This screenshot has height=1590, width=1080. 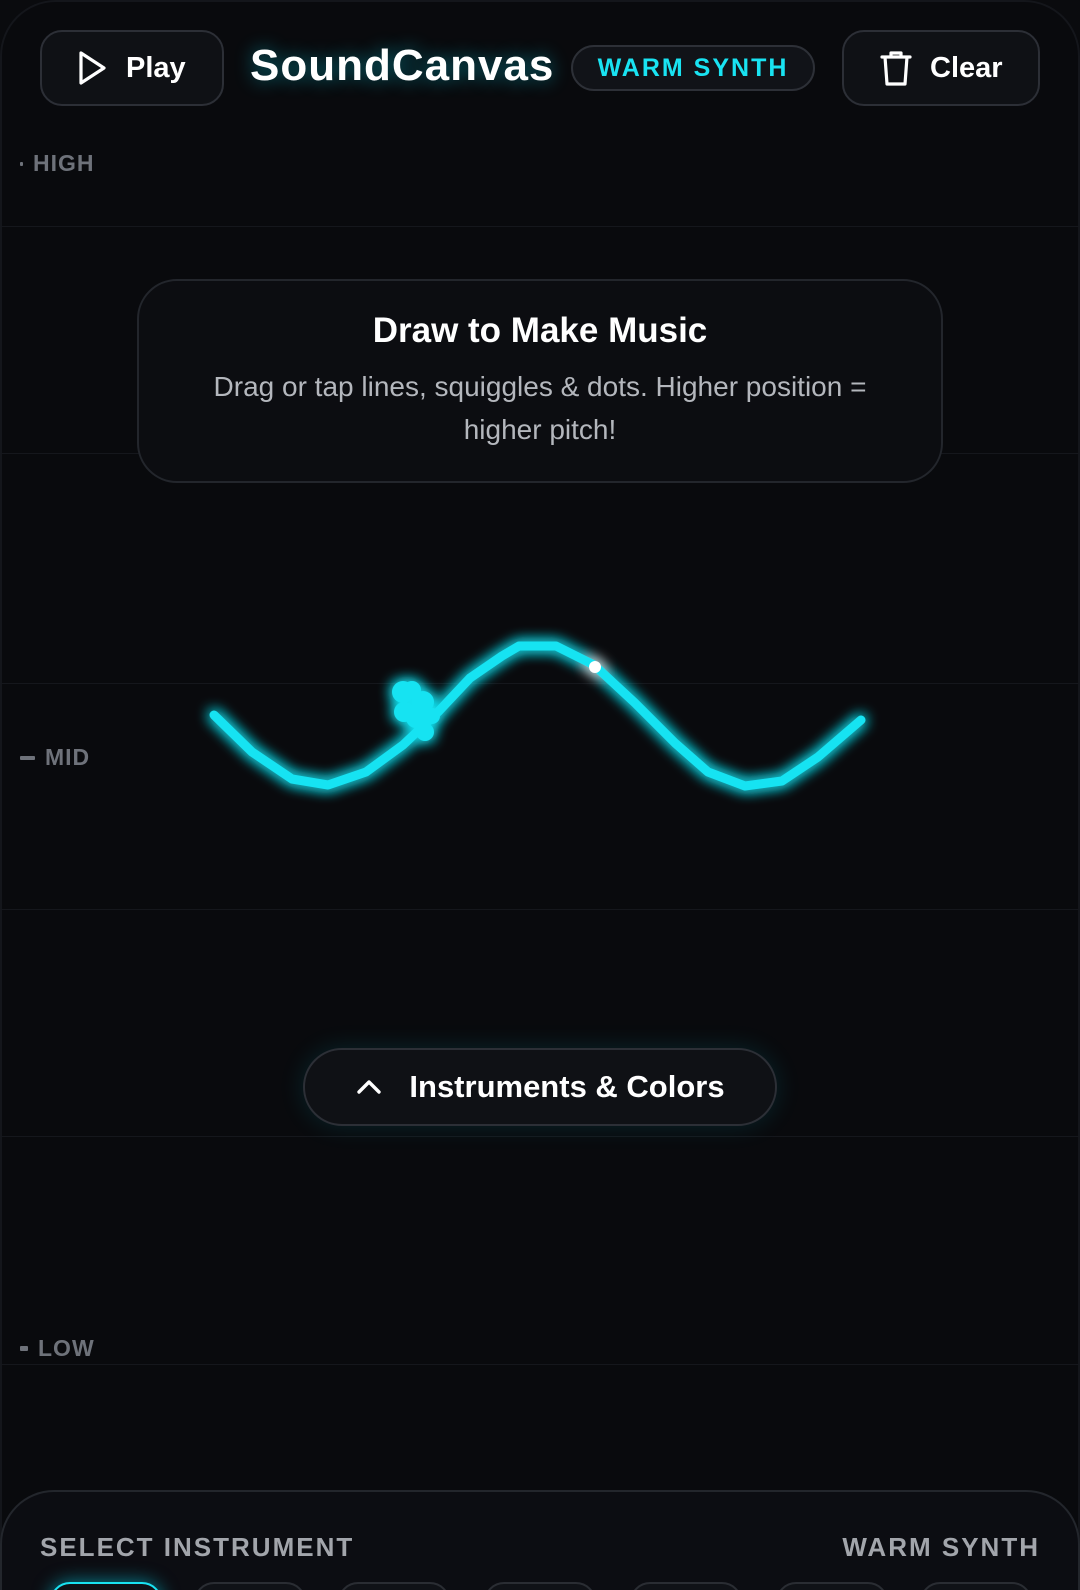 I want to click on chevron-up-icon, so click(x=369, y=1087).